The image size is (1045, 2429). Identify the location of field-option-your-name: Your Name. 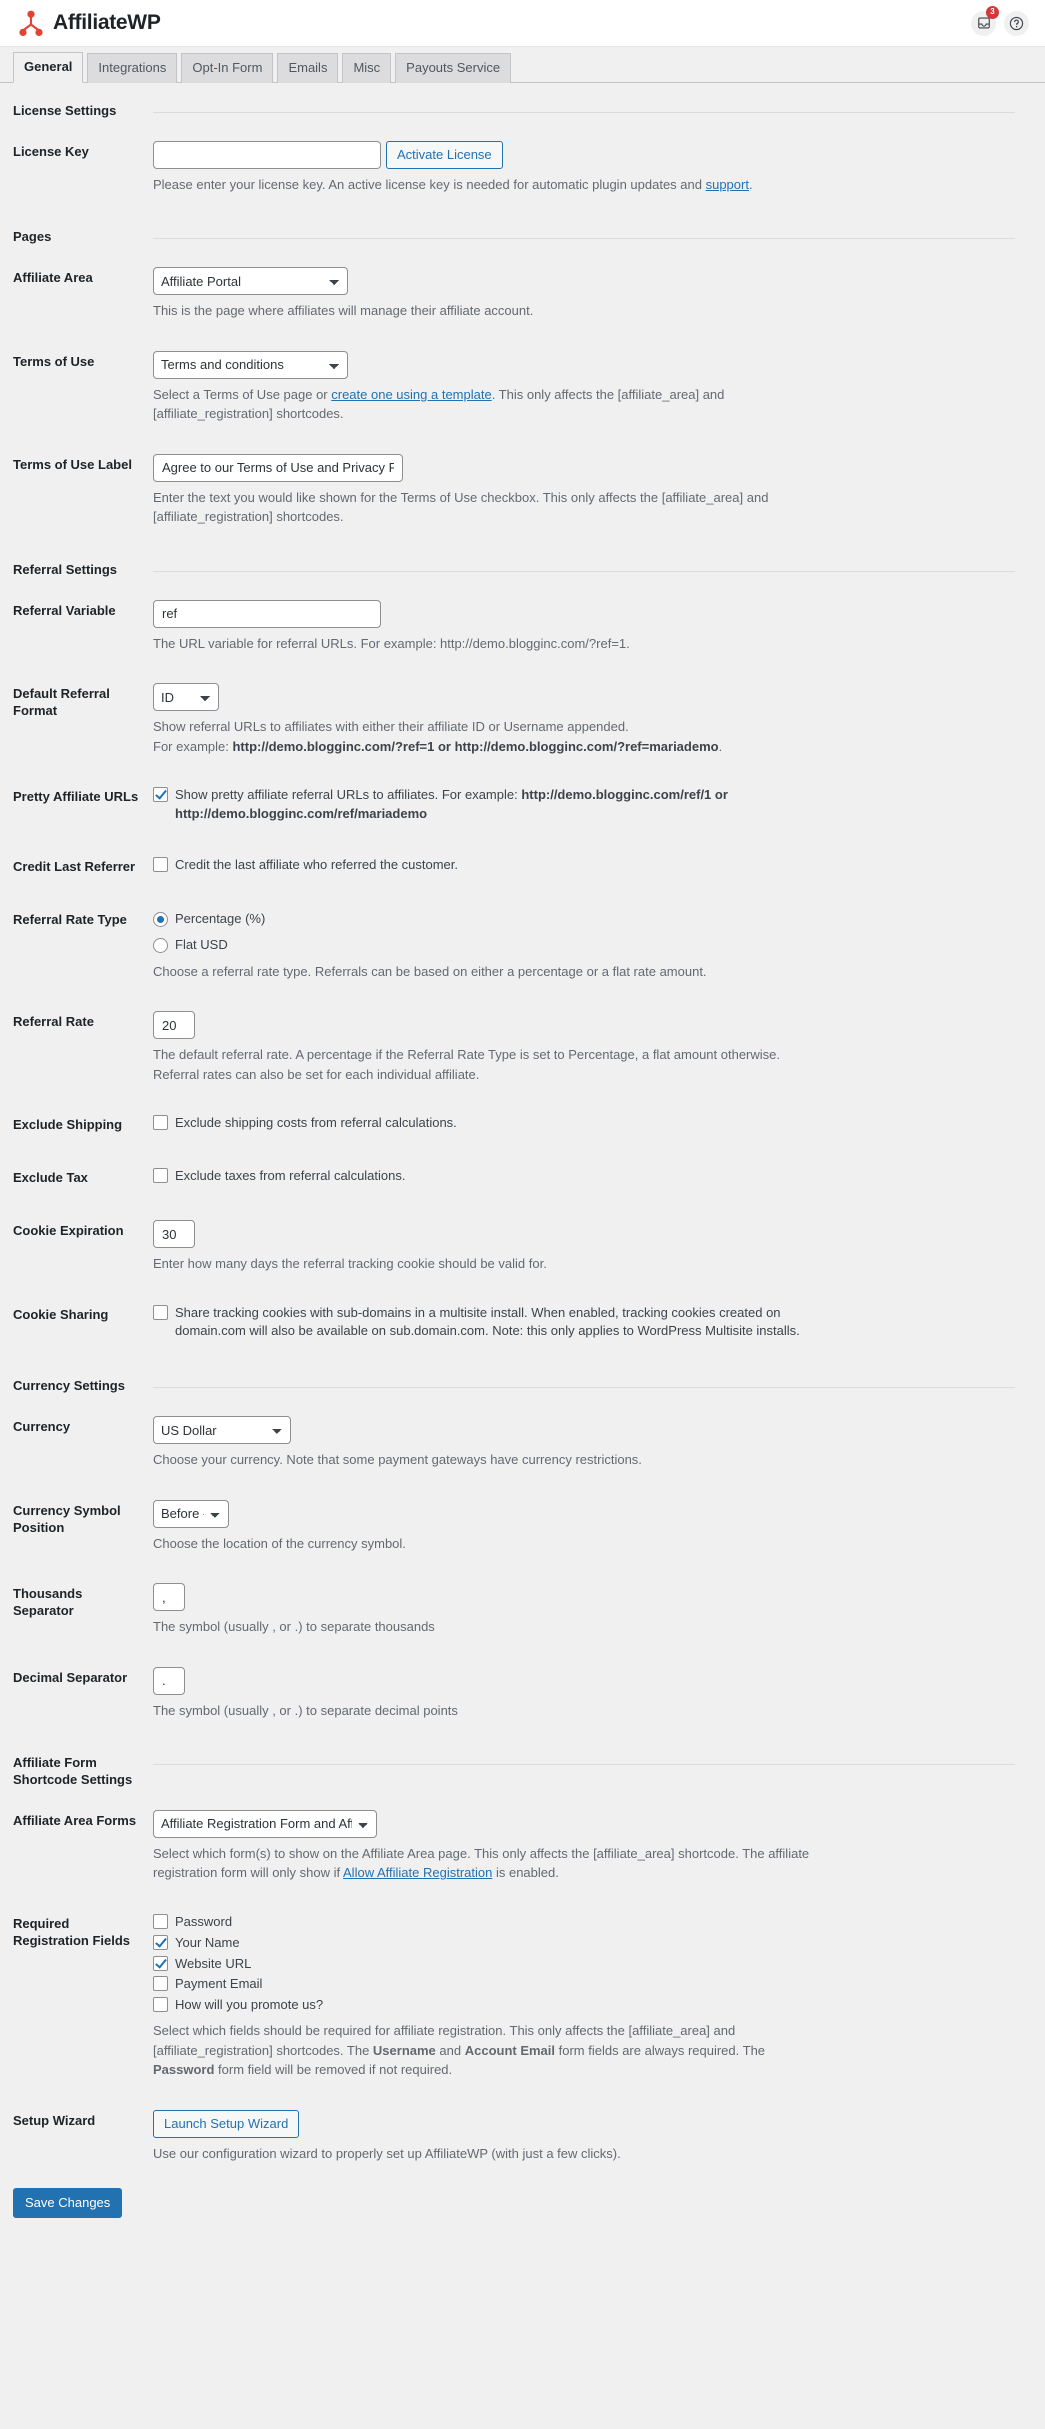
(584, 1943).